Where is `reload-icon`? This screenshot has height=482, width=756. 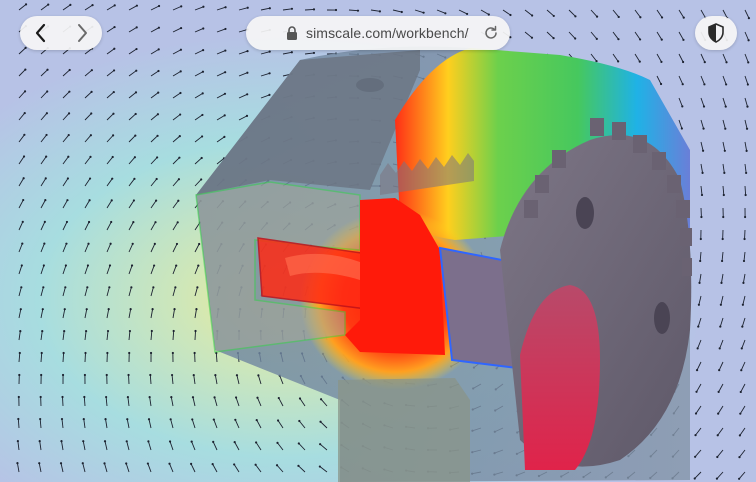 reload-icon is located at coordinates (491, 33).